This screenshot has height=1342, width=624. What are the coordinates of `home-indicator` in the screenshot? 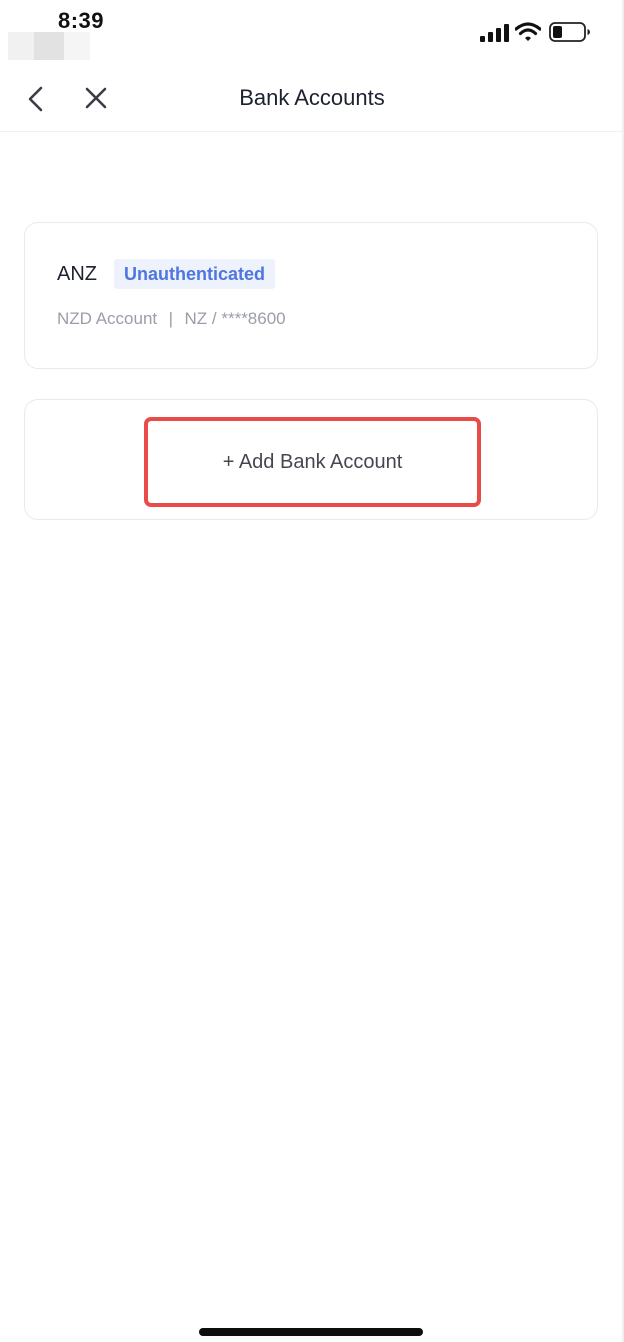 It's located at (311, 1332).